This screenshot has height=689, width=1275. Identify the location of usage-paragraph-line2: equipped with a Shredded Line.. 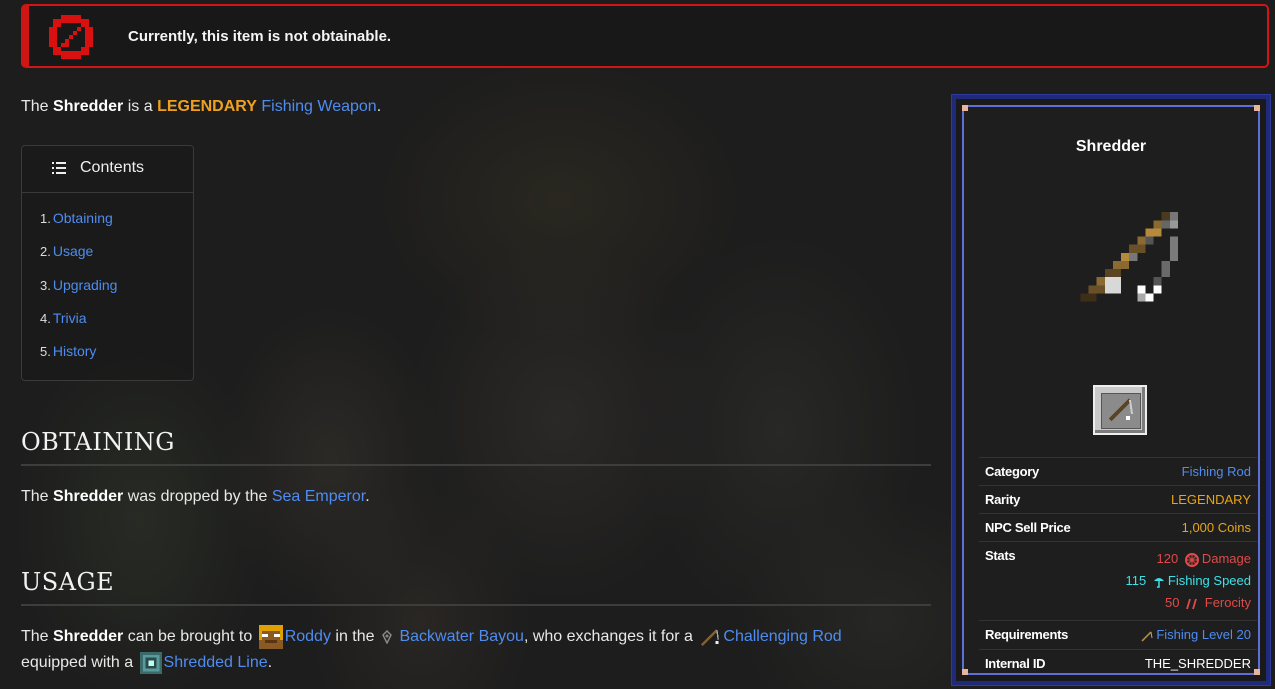
(146, 663).